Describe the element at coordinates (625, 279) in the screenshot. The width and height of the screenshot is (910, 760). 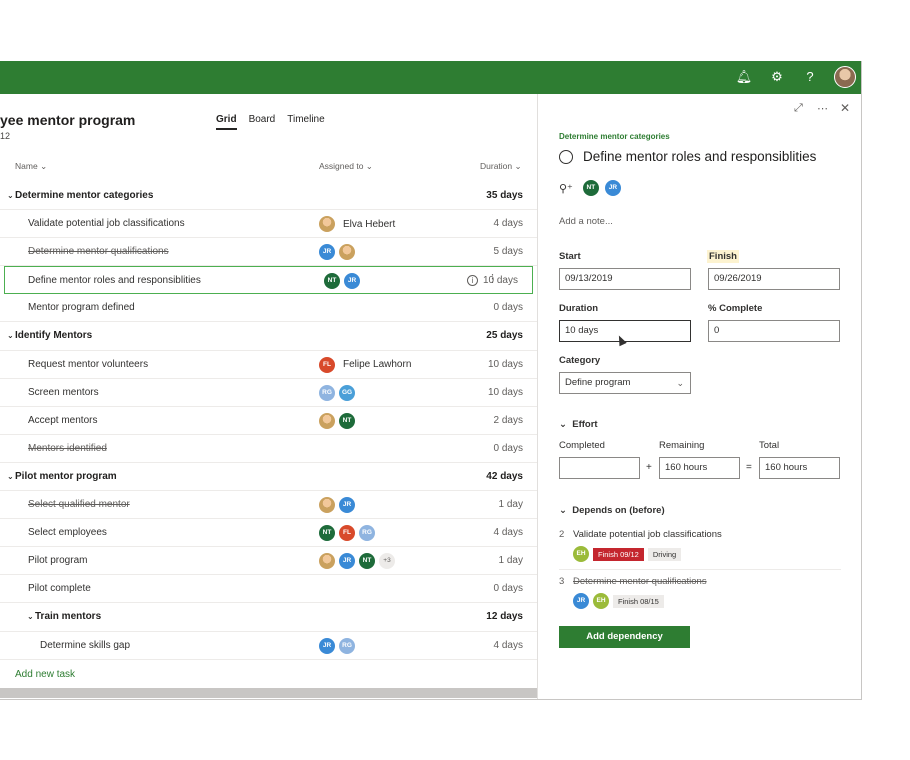
I see `start-date-field: 09/13/2019` at that location.